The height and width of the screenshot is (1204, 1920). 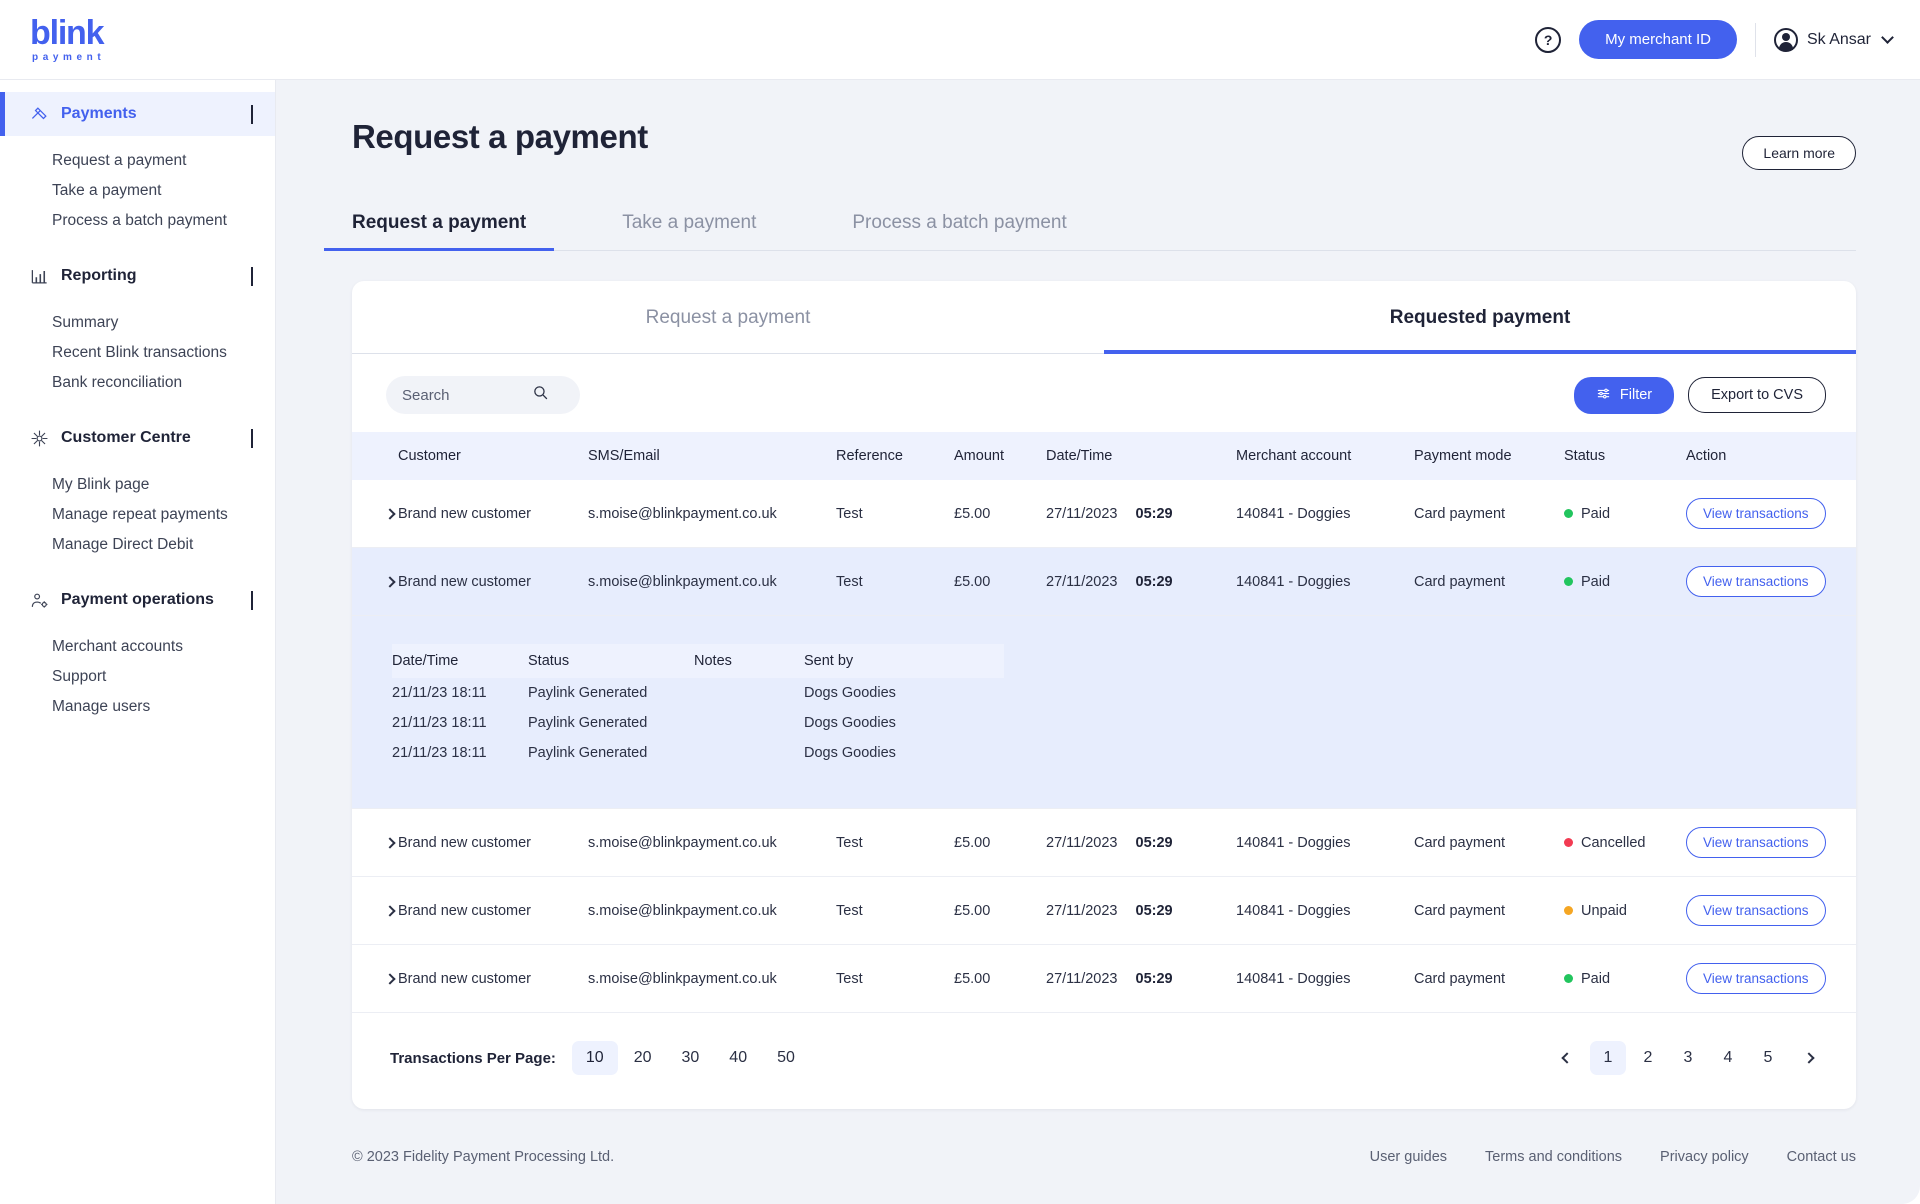 What do you see at coordinates (137, 276) in the screenshot?
I see `sidebar-group-reporting: Reporting` at bounding box center [137, 276].